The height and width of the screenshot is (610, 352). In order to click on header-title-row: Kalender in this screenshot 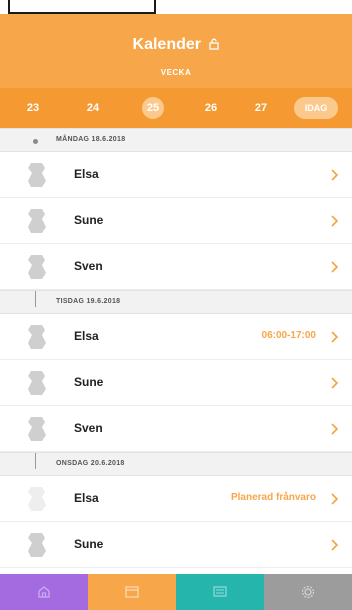, I will do `click(176, 45)`.